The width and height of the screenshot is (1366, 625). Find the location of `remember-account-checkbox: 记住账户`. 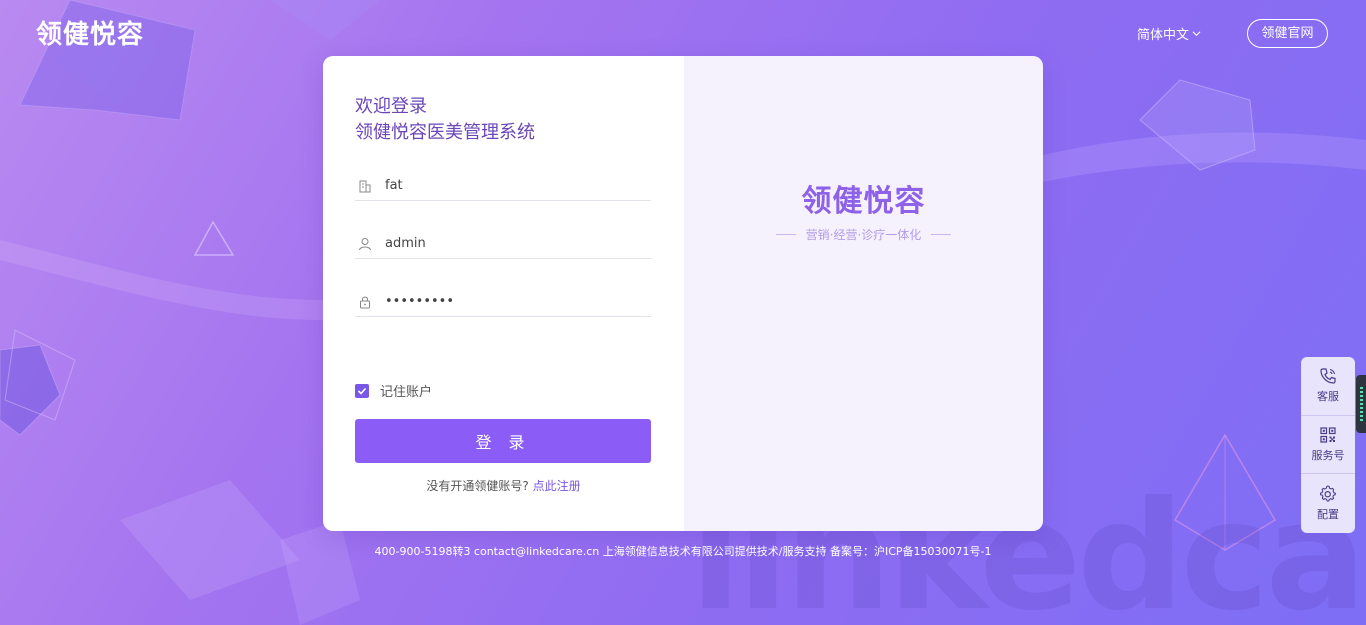

remember-account-checkbox: 记住账户 is located at coordinates (393, 390).